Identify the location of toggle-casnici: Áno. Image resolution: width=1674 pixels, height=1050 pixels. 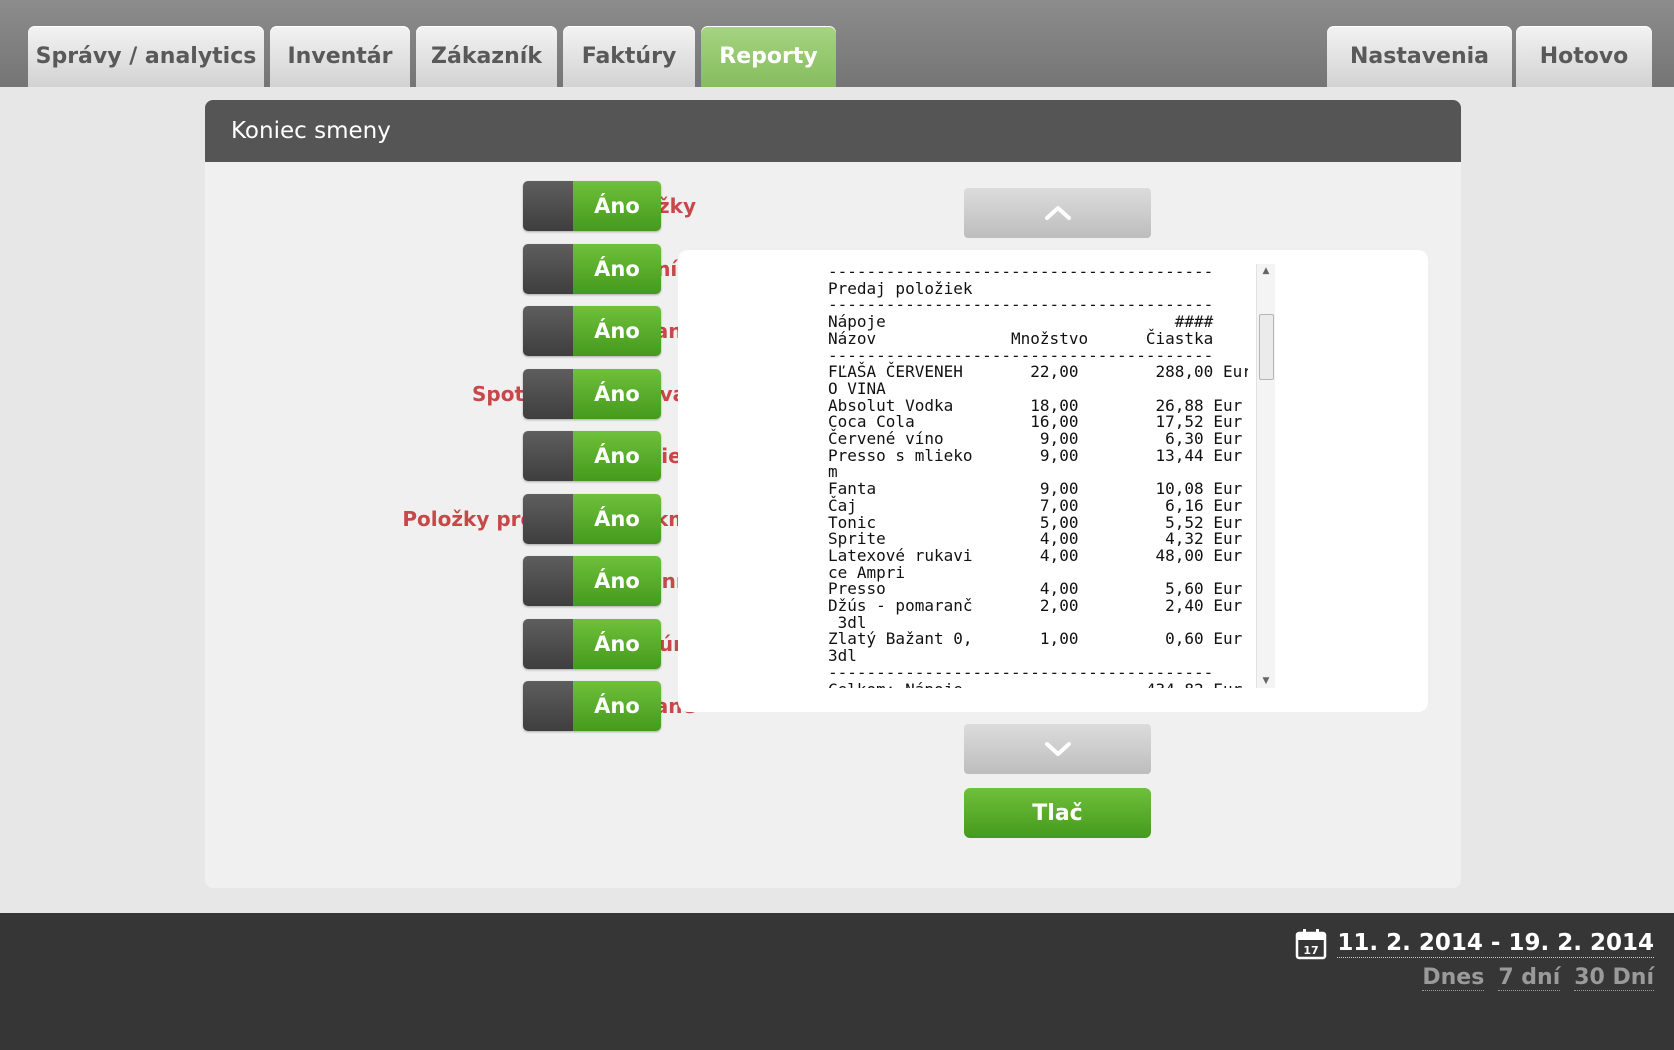
(592, 269).